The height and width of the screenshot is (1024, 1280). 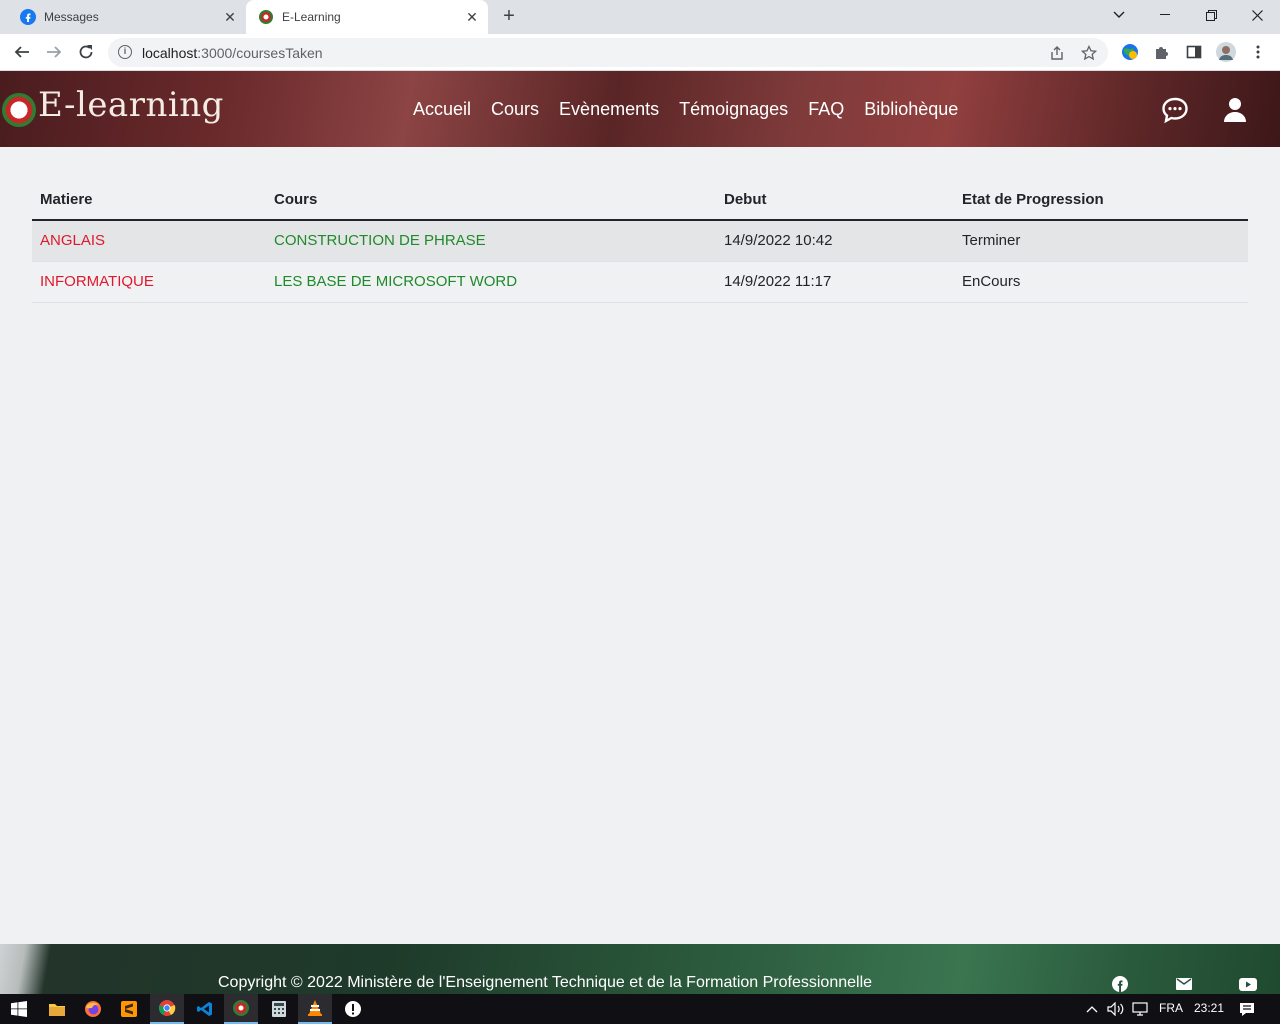 I want to click on windows-taskbar: FRA 23:21, so click(x=640, y=1009).